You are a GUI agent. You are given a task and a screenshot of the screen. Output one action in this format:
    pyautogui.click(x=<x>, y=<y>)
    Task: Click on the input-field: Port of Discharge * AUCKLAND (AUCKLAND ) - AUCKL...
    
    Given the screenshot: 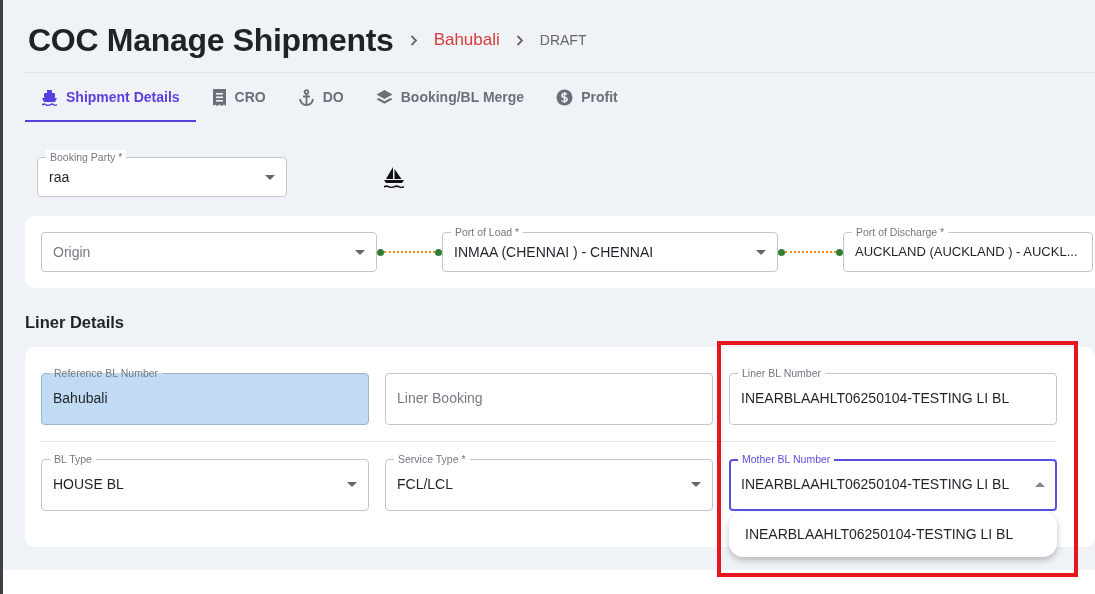 What is the action you would take?
    pyautogui.click(x=968, y=248)
    